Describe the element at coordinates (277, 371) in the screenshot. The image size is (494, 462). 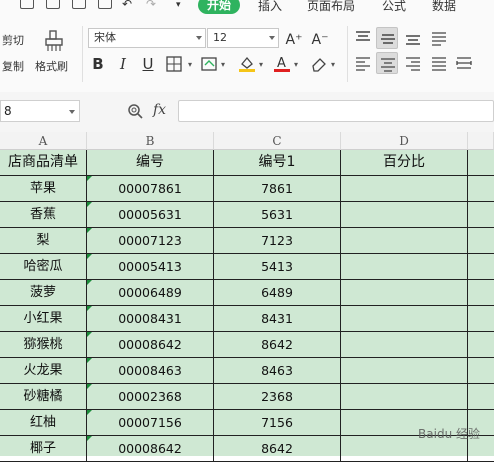
I see `table-cell: 8463` at that location.